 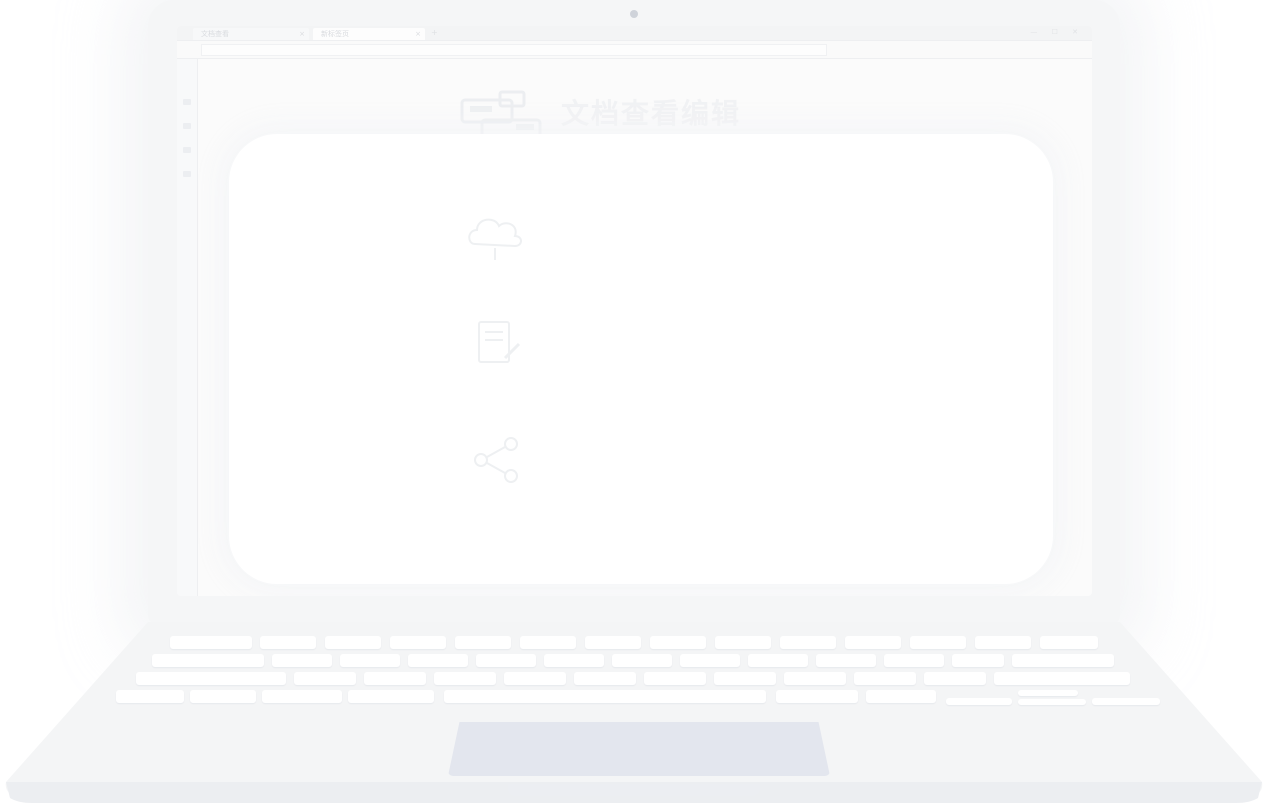 I want to click on laptop-base-notch, so click(x=634, y=790).